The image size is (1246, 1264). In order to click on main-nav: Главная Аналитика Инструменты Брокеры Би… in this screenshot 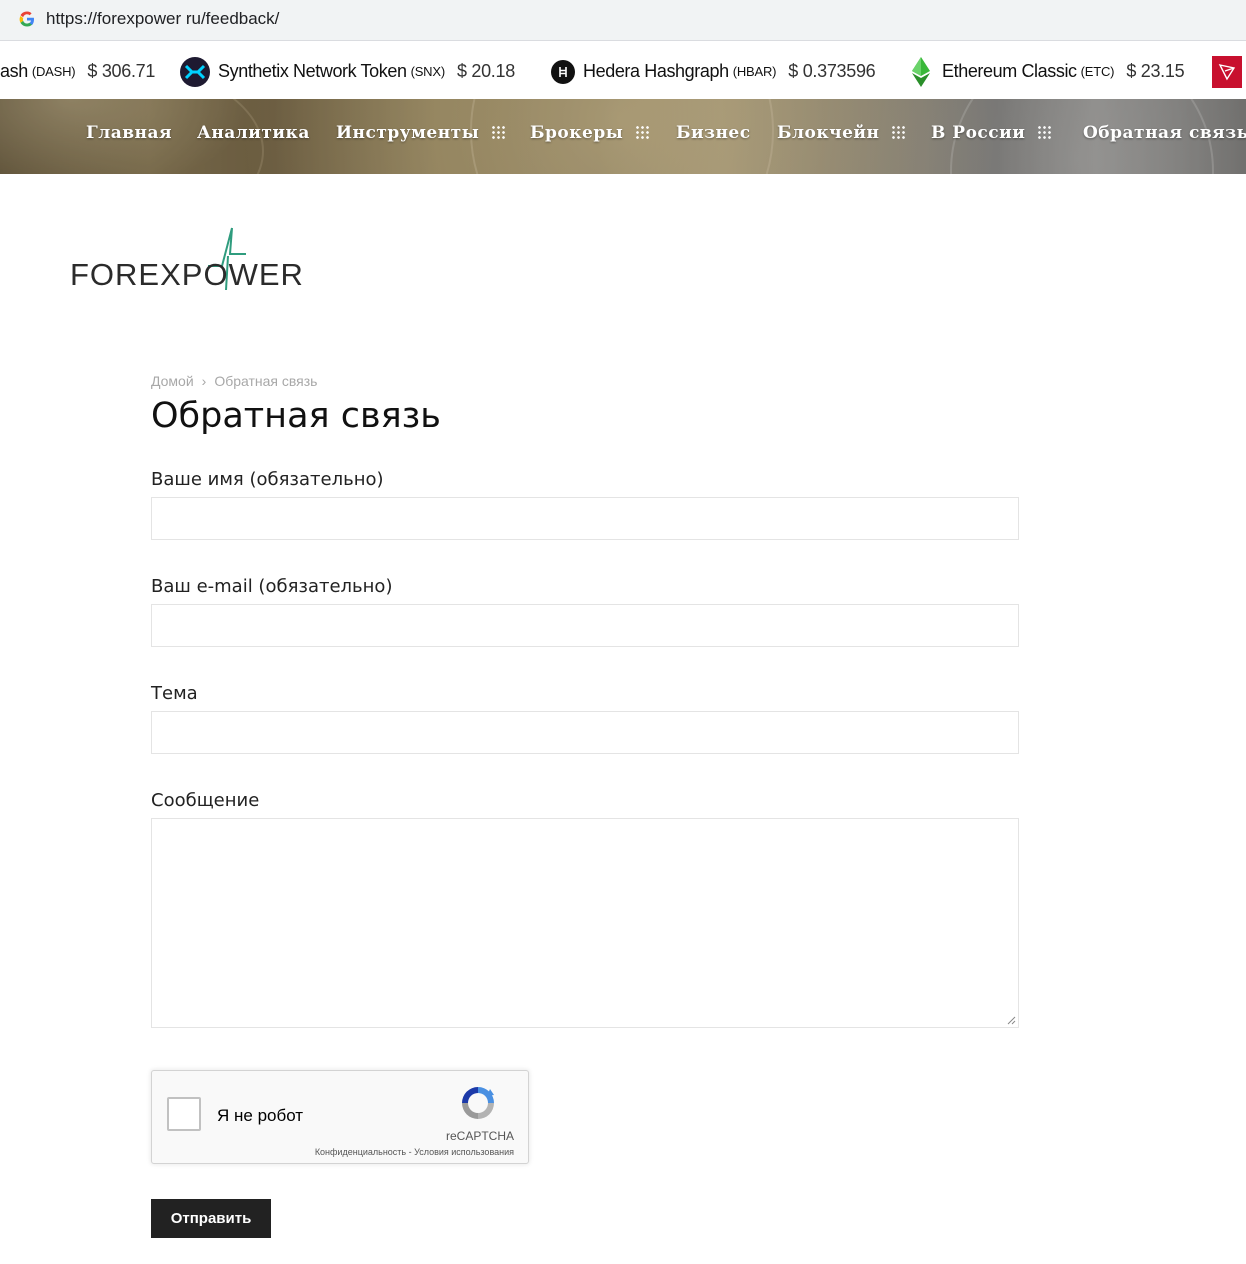, I will do `click(623, 136)`.